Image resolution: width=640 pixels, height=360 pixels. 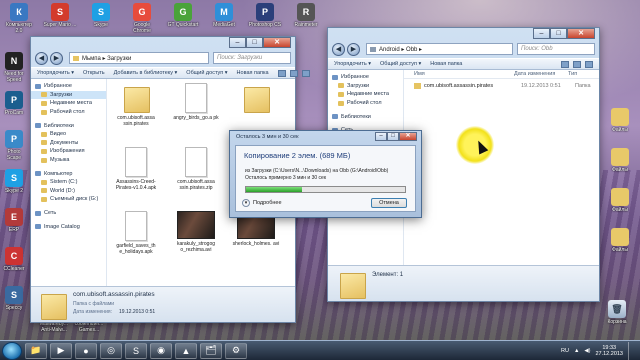 I want to click on file-label: angry_birds_go.a pk, so click(x=196, y=118).